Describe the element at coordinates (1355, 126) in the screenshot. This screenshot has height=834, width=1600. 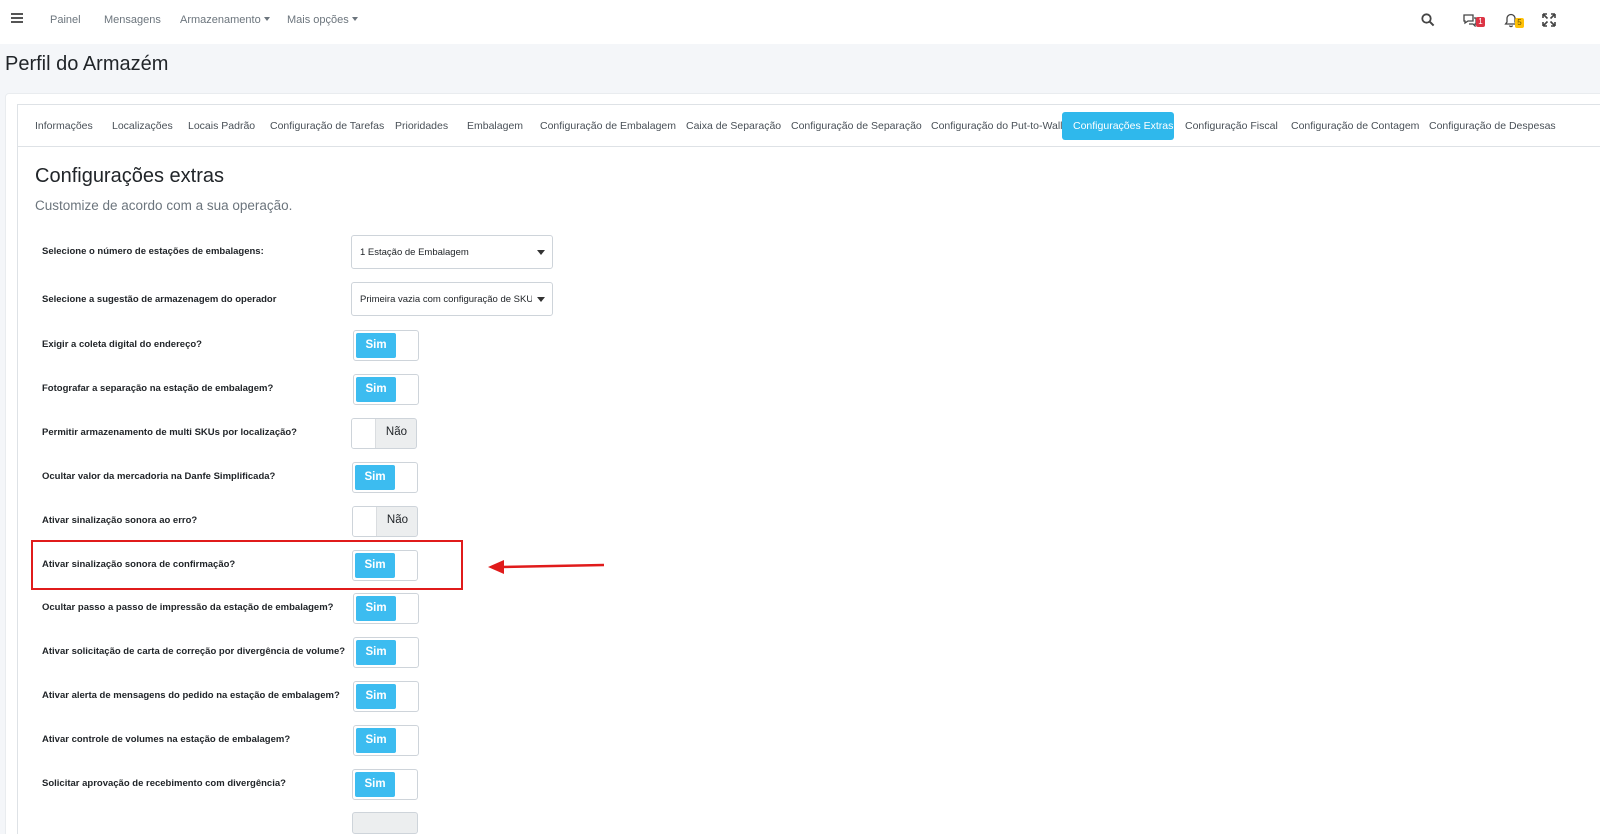
I see `tab-configuracao-de-contagem: Configuração de Contagem` at that location.